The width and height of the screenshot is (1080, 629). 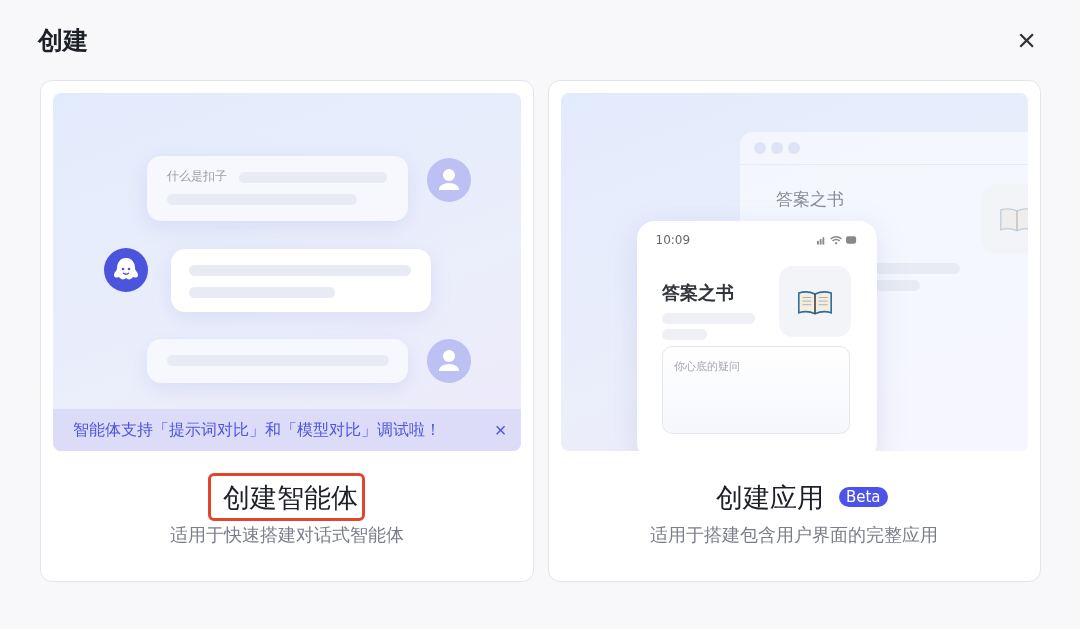 What do you see at coordinates (769, 497) in the screenshot?
I see `card-title: 创建应用` at bounding box center [769, 497].